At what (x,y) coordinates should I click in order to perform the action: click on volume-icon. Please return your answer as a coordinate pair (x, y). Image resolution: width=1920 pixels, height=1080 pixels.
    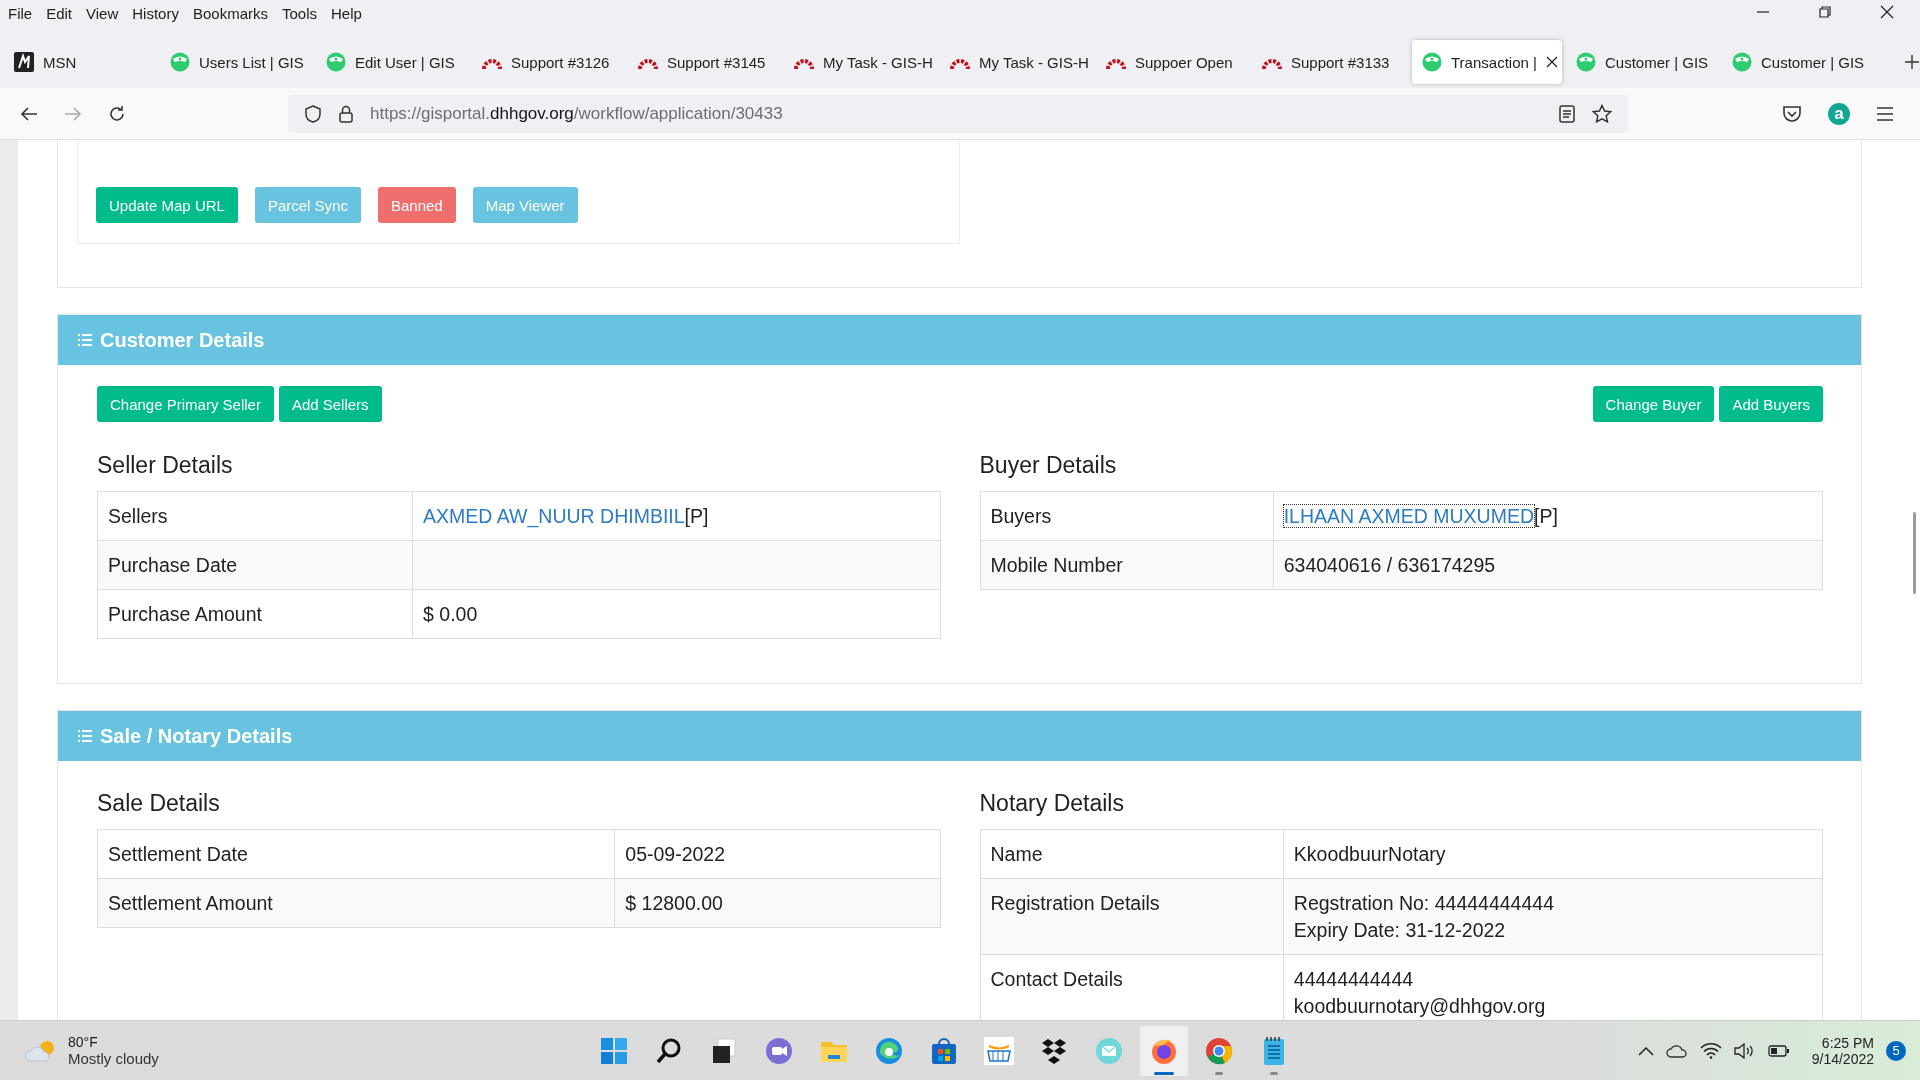
    Looking at the image, I should click on (1744, 1050).